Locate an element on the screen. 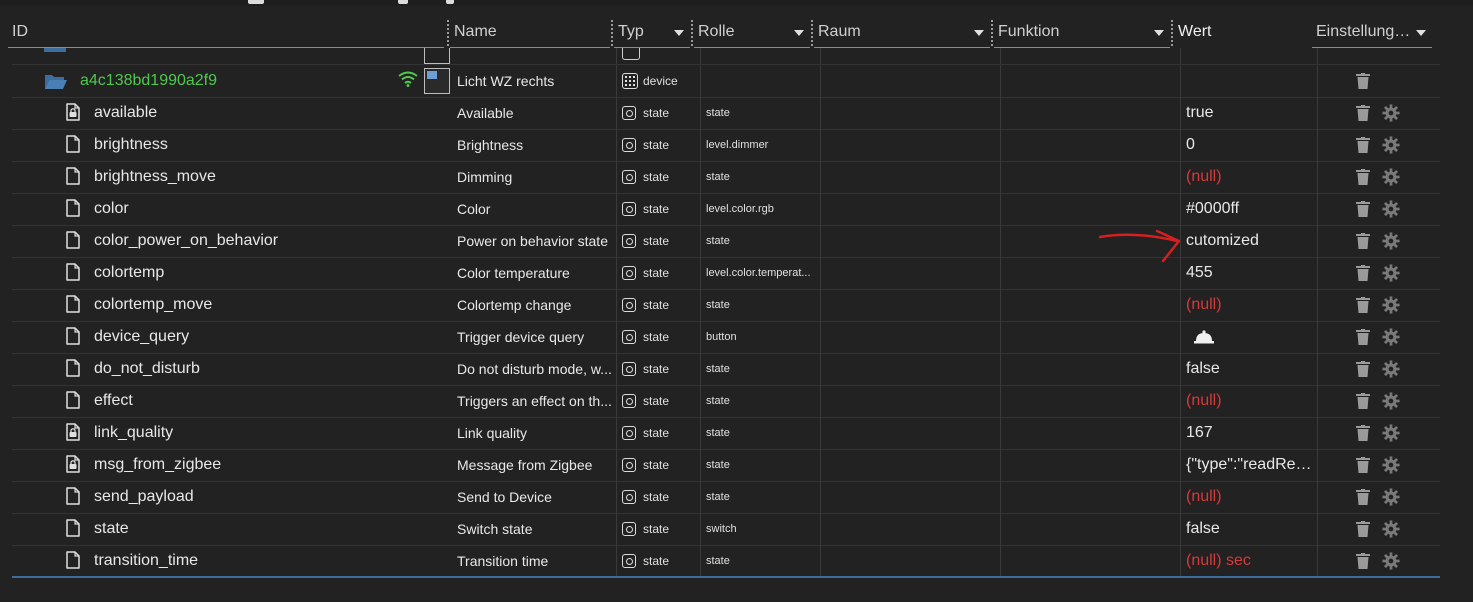  object-value: #0000ff is located at coordinates (1251, 209).